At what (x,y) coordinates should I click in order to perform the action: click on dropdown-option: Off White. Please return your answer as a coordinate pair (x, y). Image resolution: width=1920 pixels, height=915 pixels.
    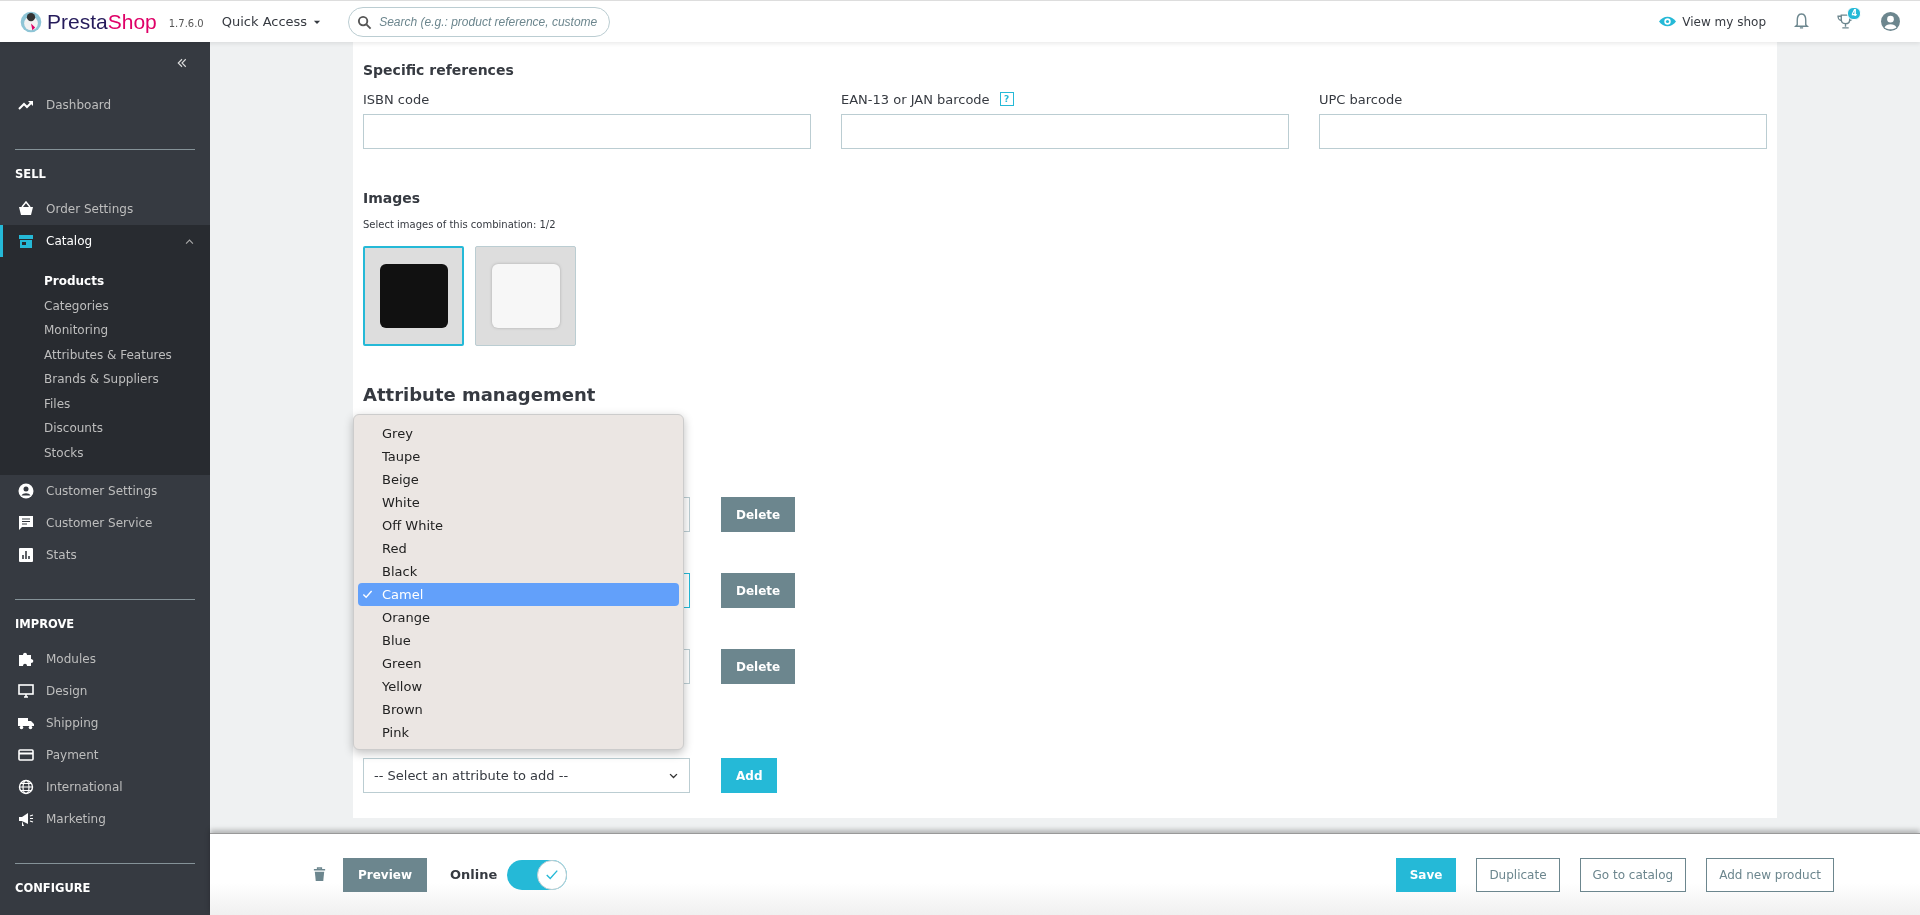
    Looking at the image, I should click on (518, 525).